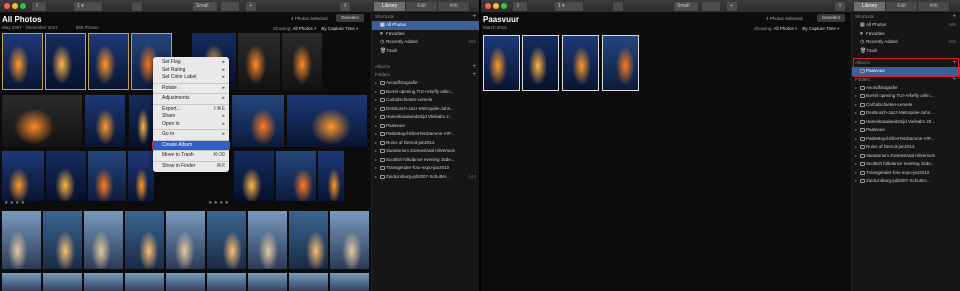 The image size is (960, 291). I want to click on folder-item: ▸ Sanatorium Zonnestraal Hilversum, so click(906, 156).